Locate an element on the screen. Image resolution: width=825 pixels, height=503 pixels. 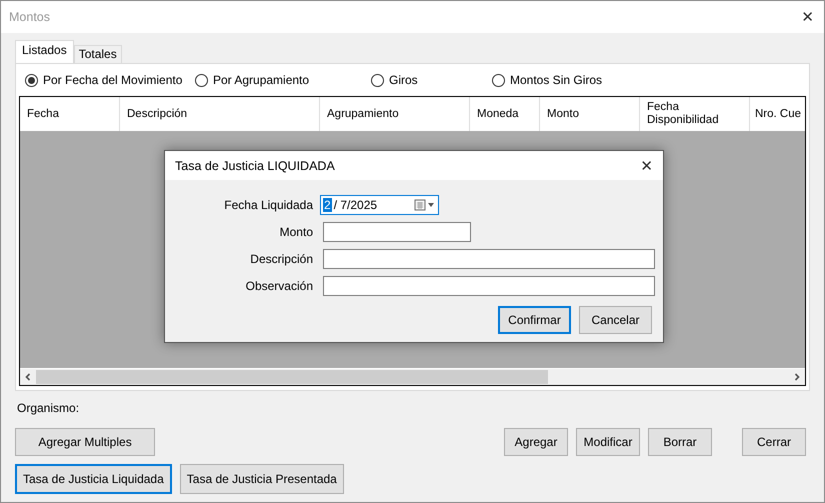
calendar-dropdown-icon is located at coordinates (425, 205).